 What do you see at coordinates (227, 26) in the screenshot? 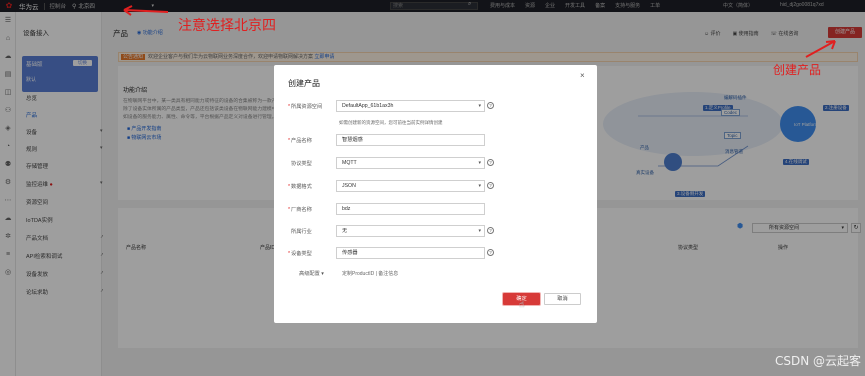
I see `annotation-region-note: 注意选择北京四` at bounding box center [227, 26].